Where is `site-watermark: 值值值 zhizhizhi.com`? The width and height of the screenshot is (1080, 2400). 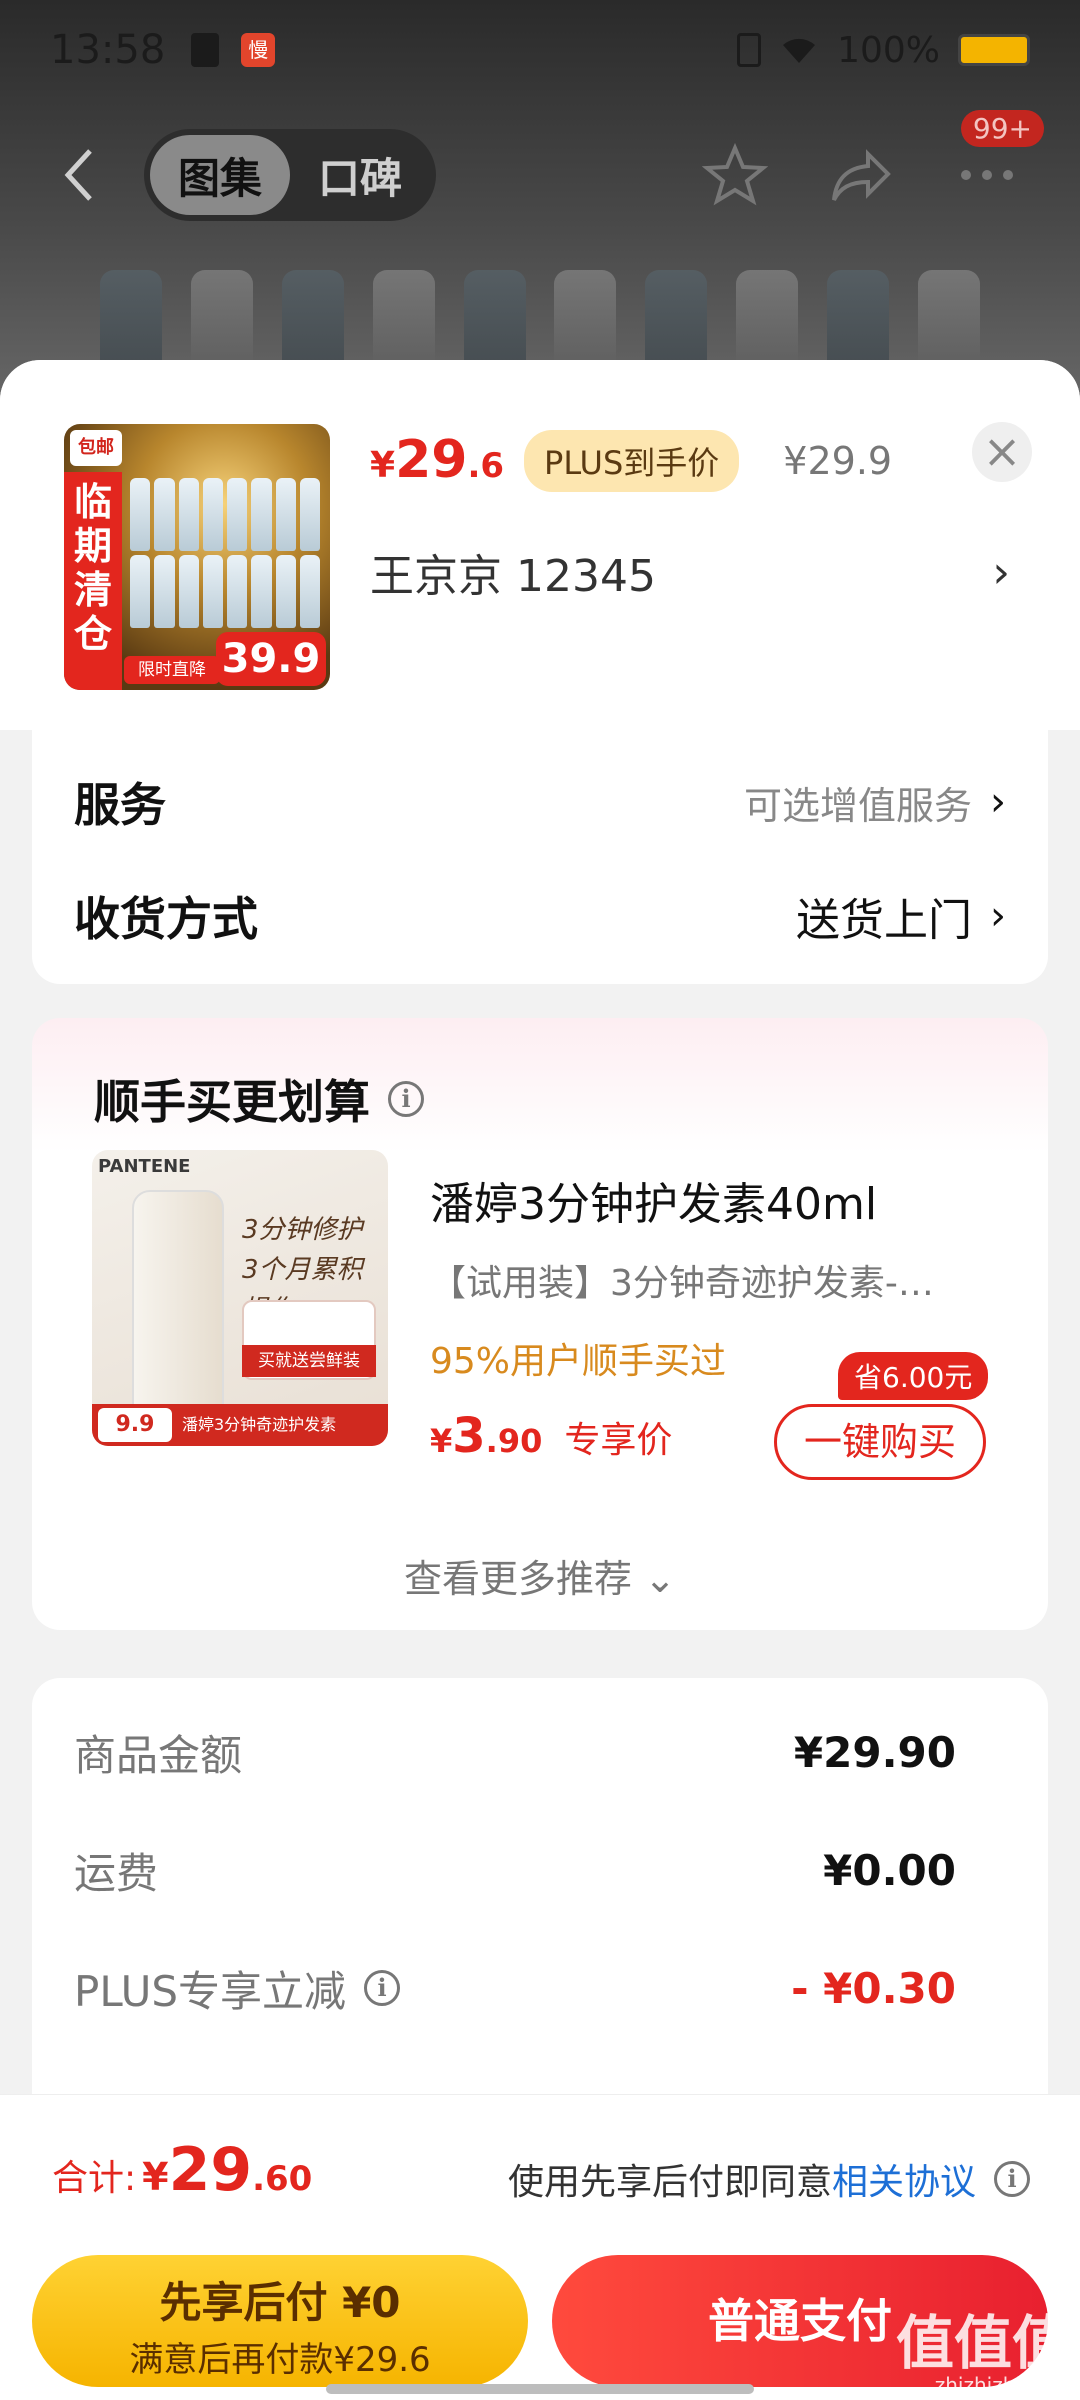 site-watermark: 值值值 zhizhizhi.com is located at coordinates (982, 2353).